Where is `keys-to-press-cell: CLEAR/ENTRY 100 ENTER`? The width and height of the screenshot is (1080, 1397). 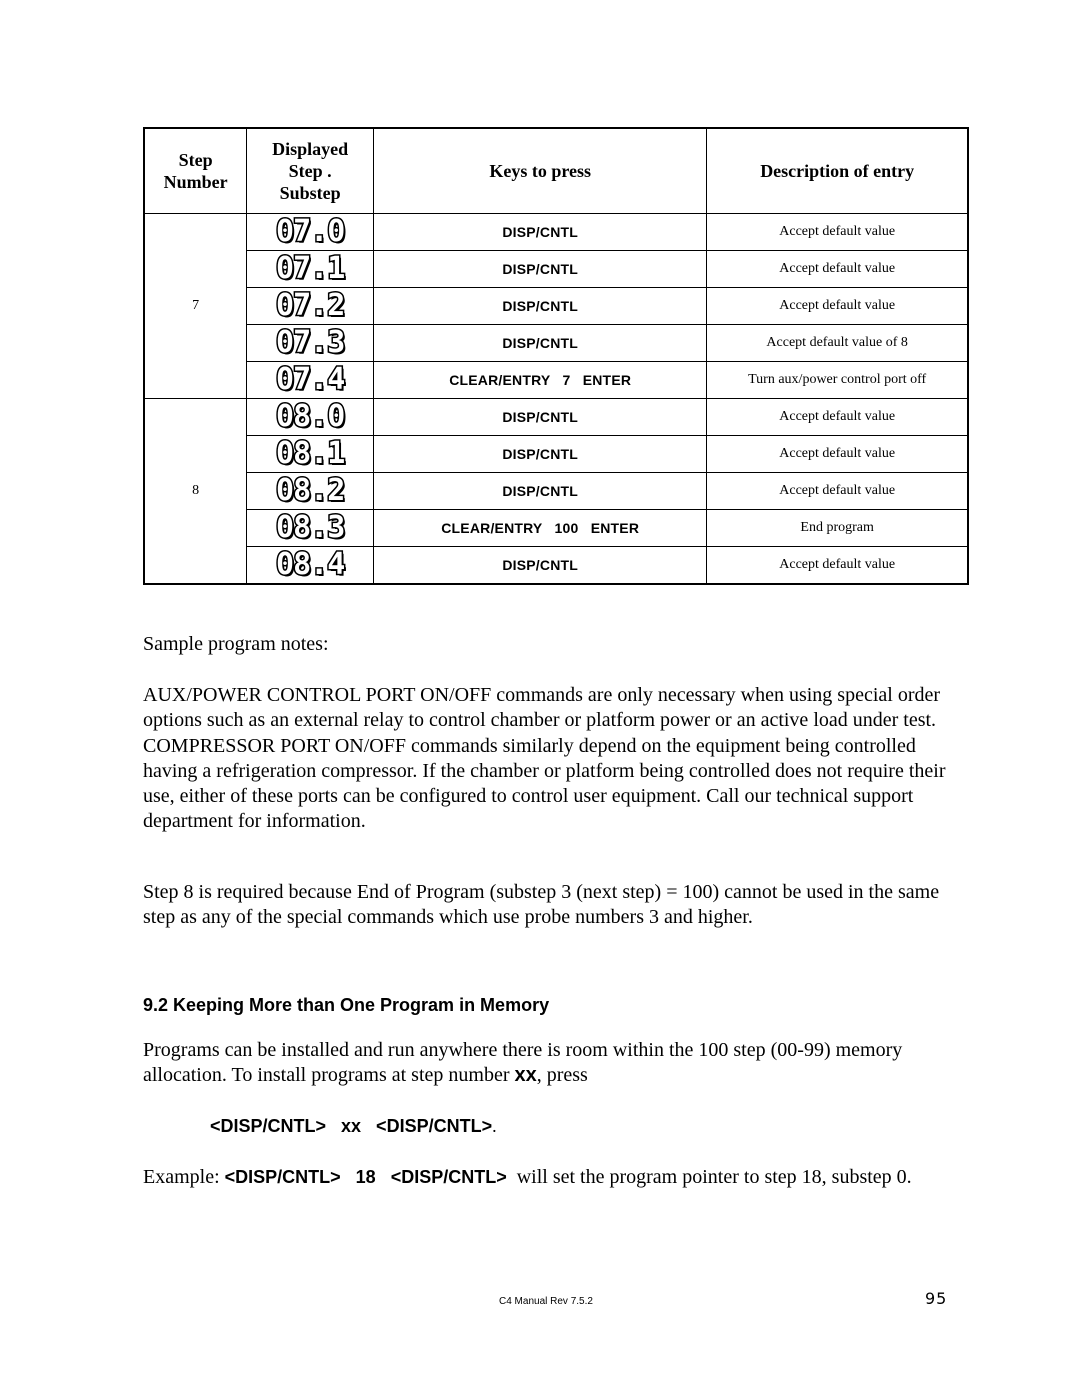 keys-to-press-cell: CLEAR/ENTRY 100 ENTER is located at coordinates (540, 528).